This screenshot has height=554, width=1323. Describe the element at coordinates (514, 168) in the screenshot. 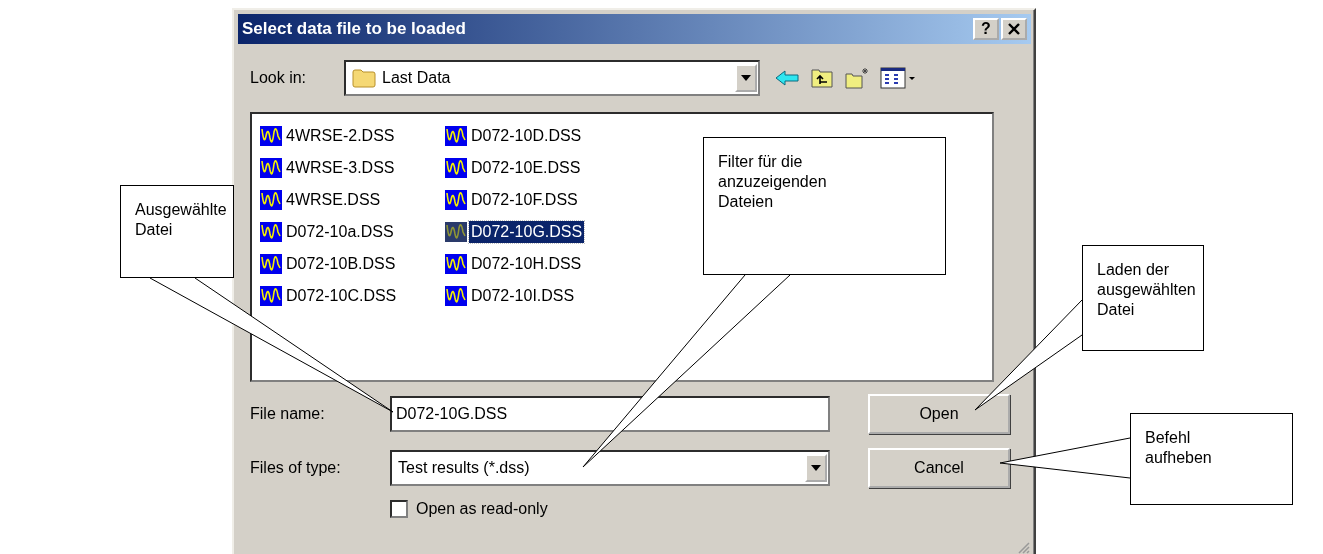

I see `file-item: D072-10E.DSS` at that location.